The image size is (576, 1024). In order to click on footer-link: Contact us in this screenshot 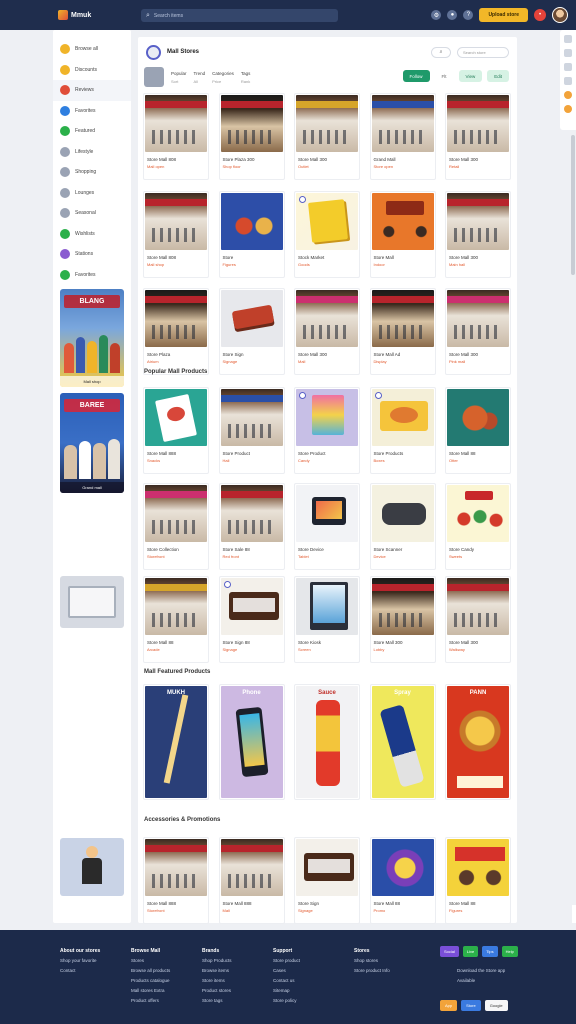, I will do `click(286, 981)`.